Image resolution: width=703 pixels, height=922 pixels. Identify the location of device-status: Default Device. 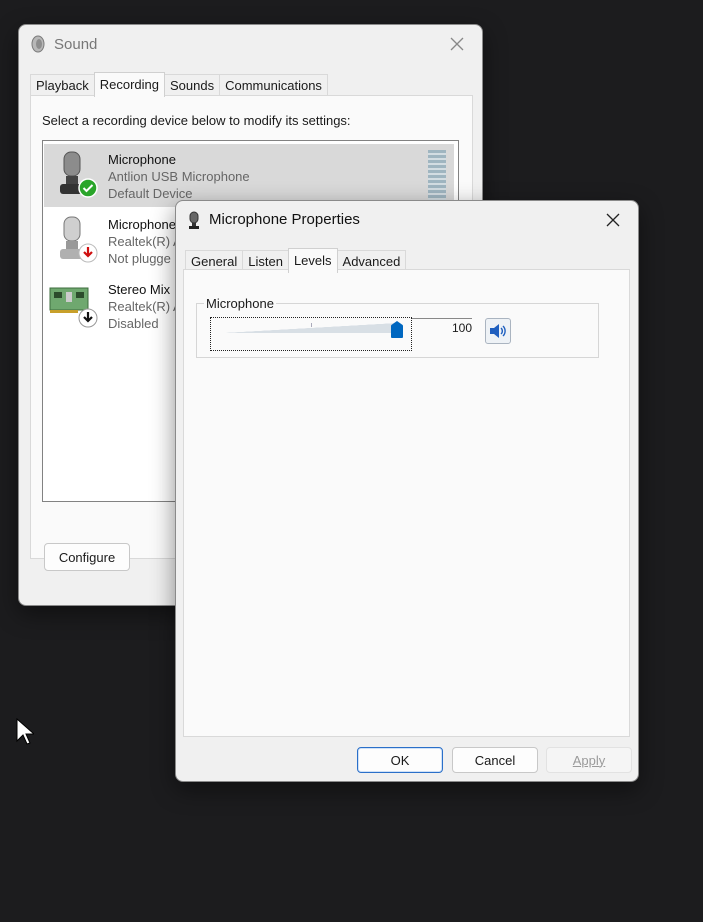
(150, 193).